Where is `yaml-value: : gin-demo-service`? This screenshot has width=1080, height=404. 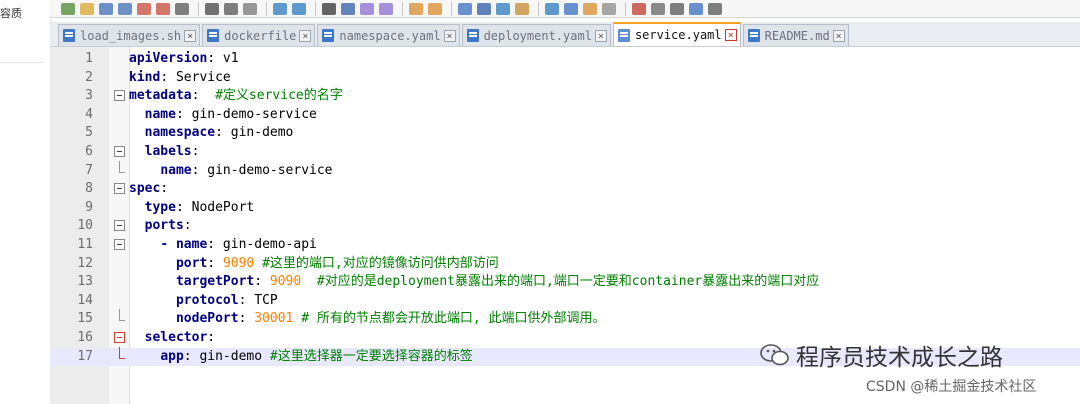 yaml-value: : gin-demo-service is located at coordinates (262, 170).